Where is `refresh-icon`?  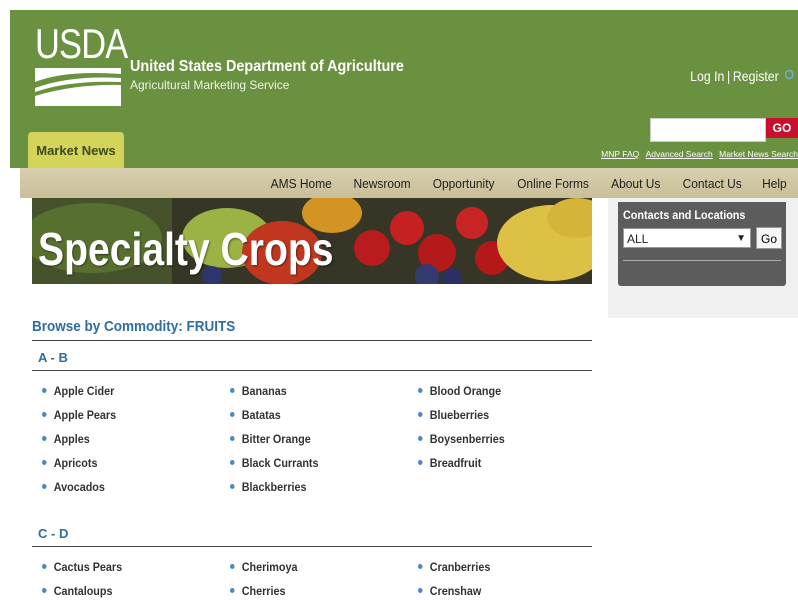 refresh-icon is located at coordinates (789, 74).